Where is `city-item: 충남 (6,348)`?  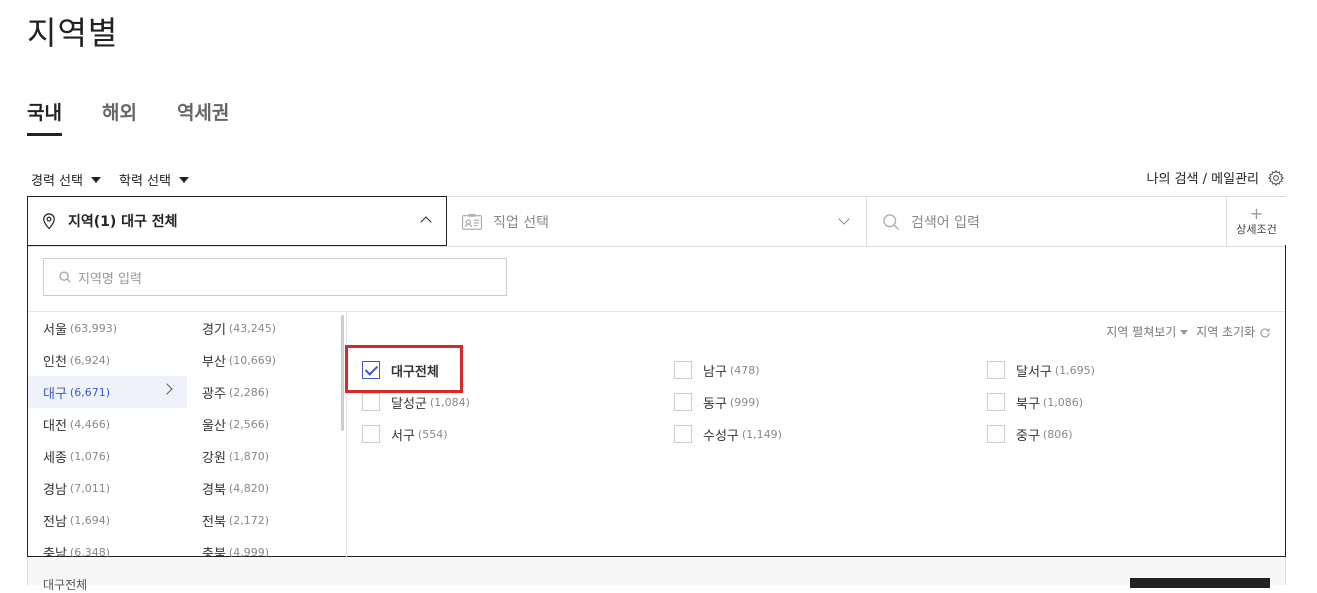 city-item: 충남 (6,348) is located at coordinates (107, 547).